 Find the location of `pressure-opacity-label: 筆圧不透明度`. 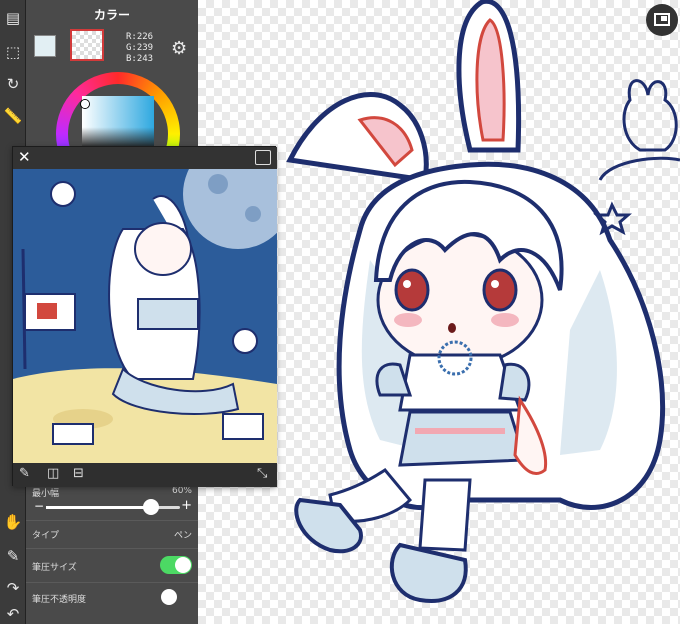

pressure-opacity-label: 筆圧不透明度 is located at coordinates (59, 600).